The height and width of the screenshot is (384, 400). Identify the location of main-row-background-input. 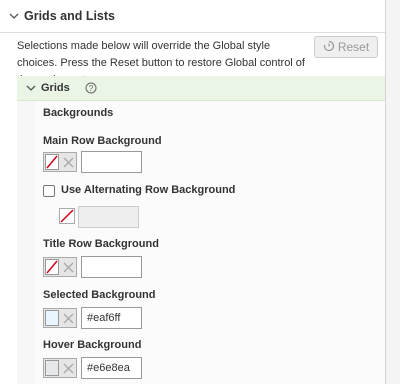
(111, 162).